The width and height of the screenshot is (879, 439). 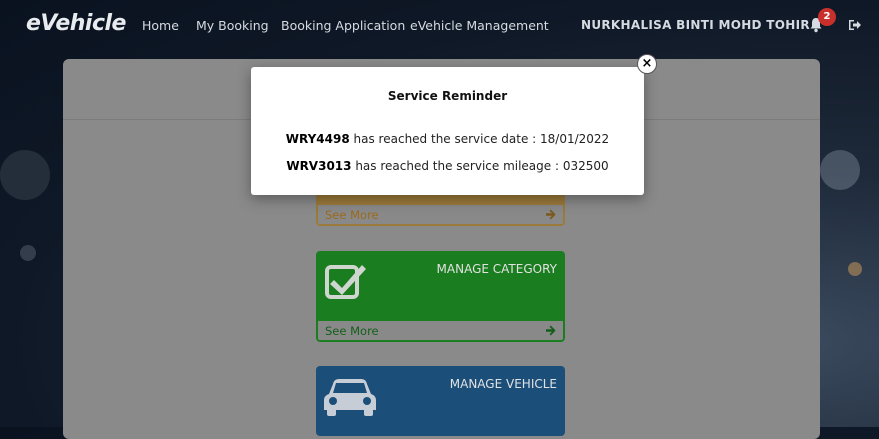 I want to click on close-icon: ×, so click(x=647, y=64).